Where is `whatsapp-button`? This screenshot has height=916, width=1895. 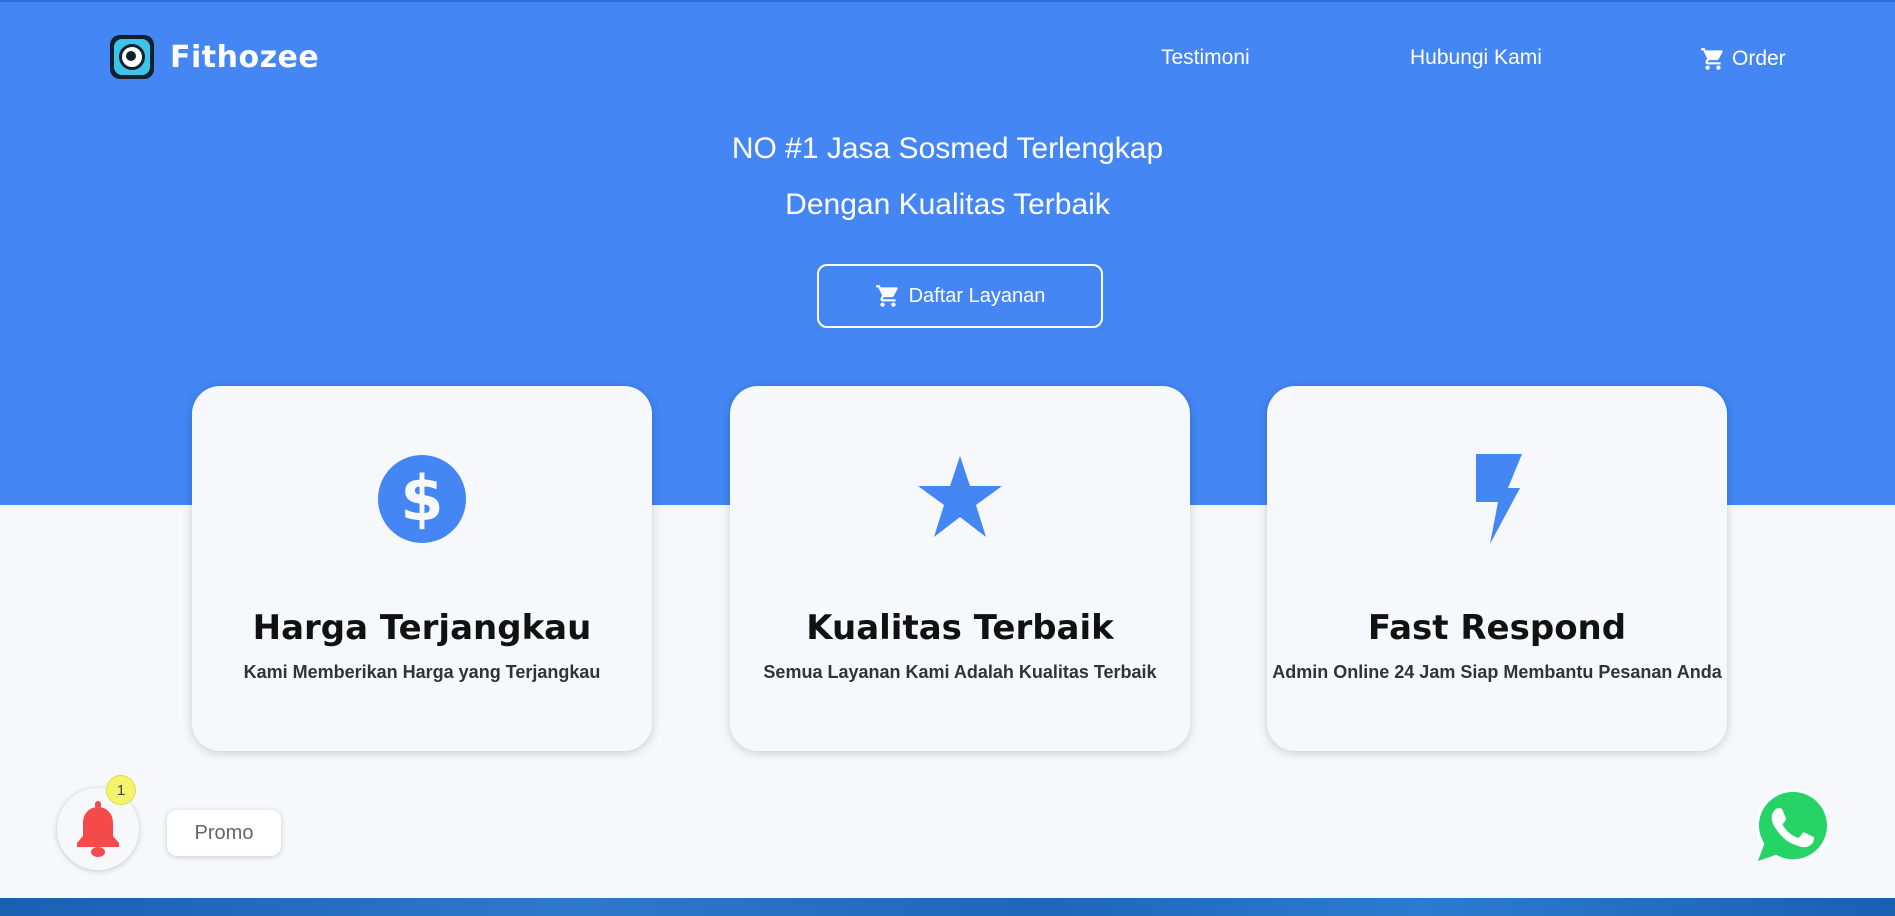 whatsapp-button is located at coordinates (1792, 826).